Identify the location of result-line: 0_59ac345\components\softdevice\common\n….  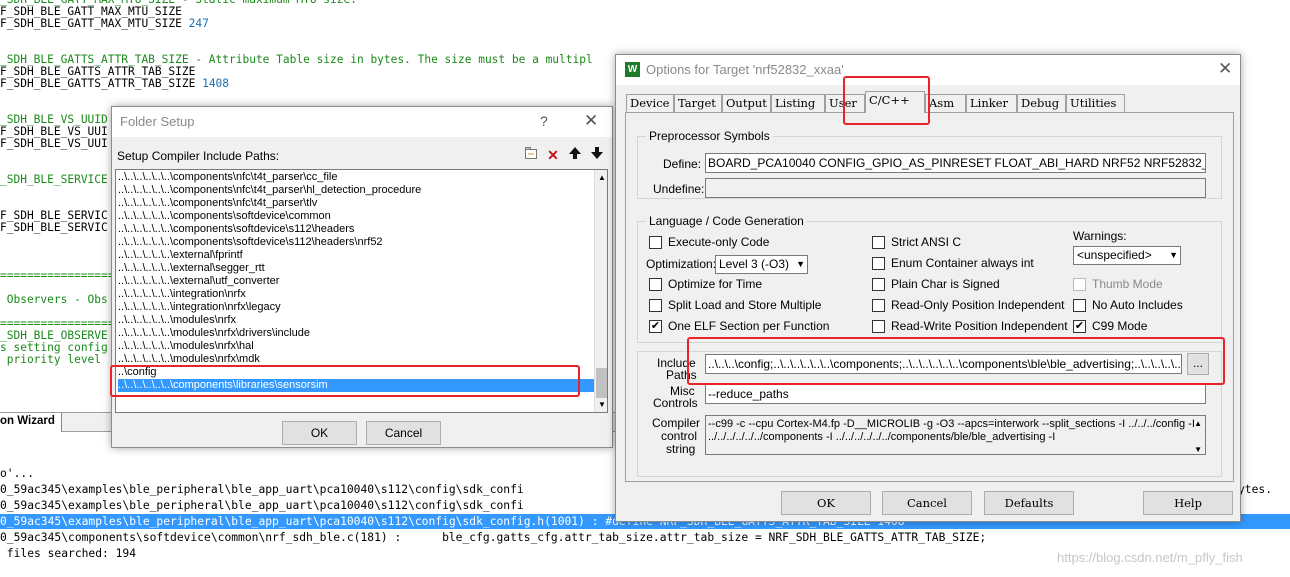
(645, 537).